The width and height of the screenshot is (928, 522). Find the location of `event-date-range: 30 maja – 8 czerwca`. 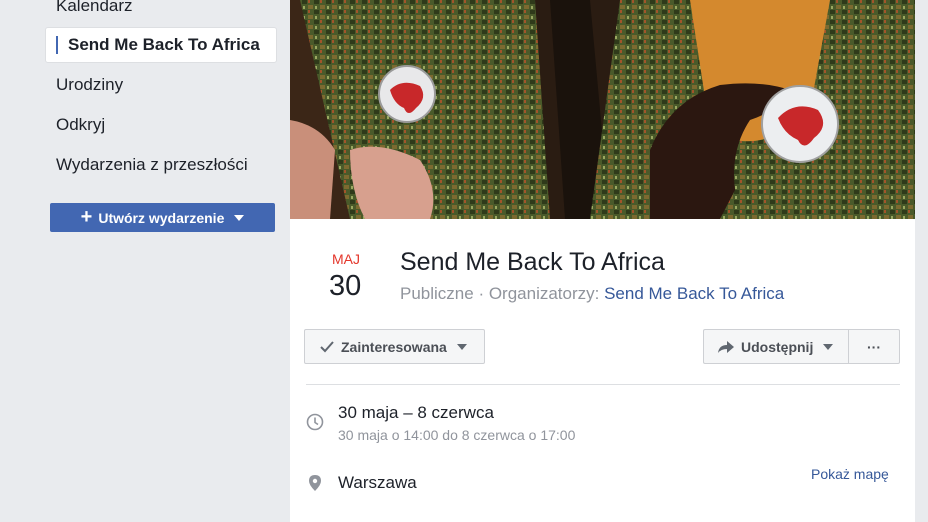

event-date-range: 30 maja – 8 czerwca is located at coordinates (416, 412).